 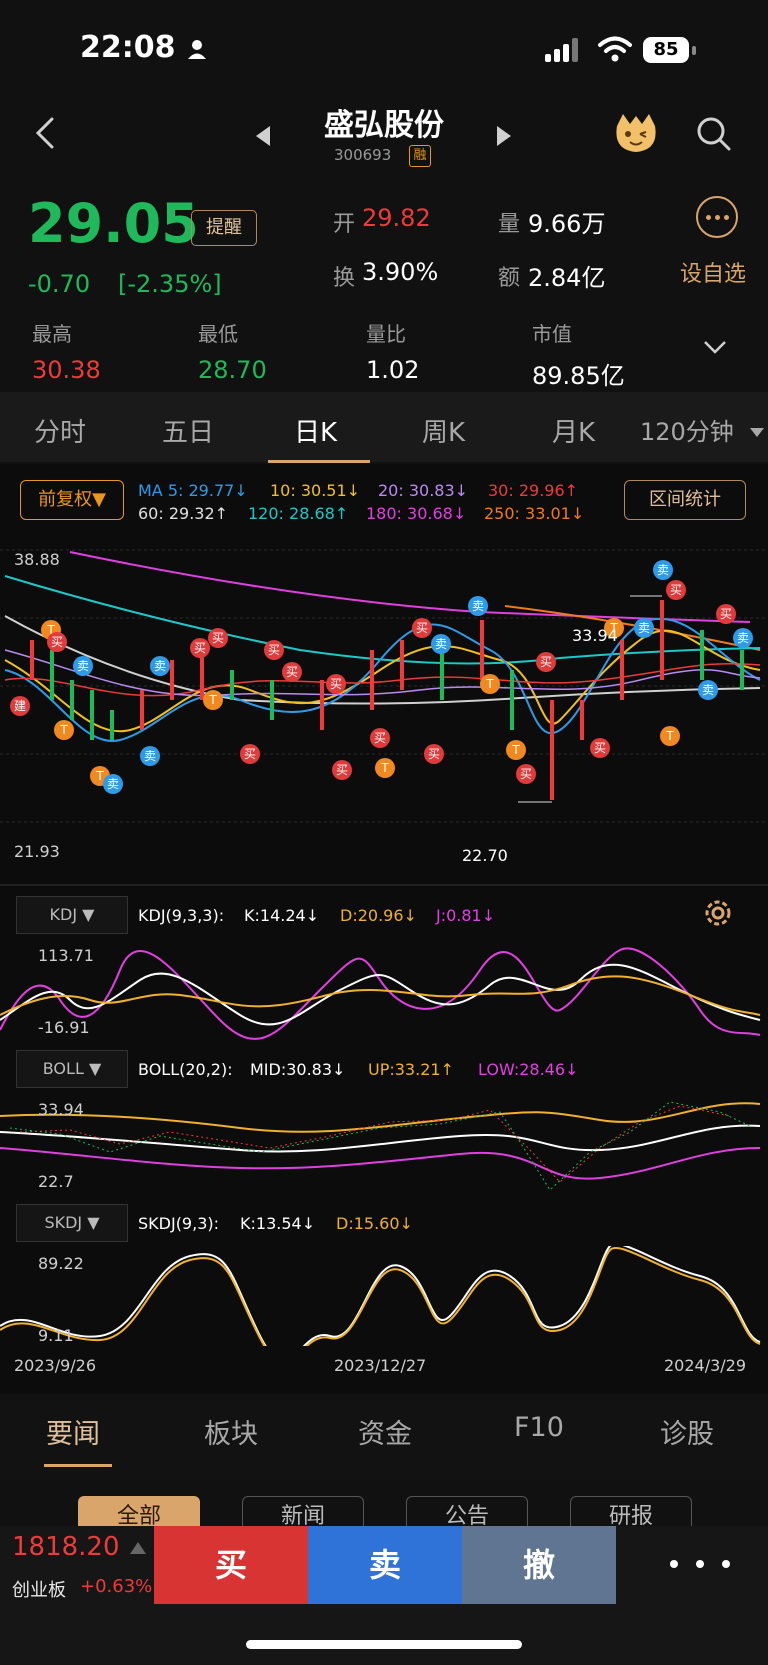 What do you see at coordinates (72, 915) in the screenshot?
I see `kdj-selector: KDJ ▼` at bounding box center [72, 915].